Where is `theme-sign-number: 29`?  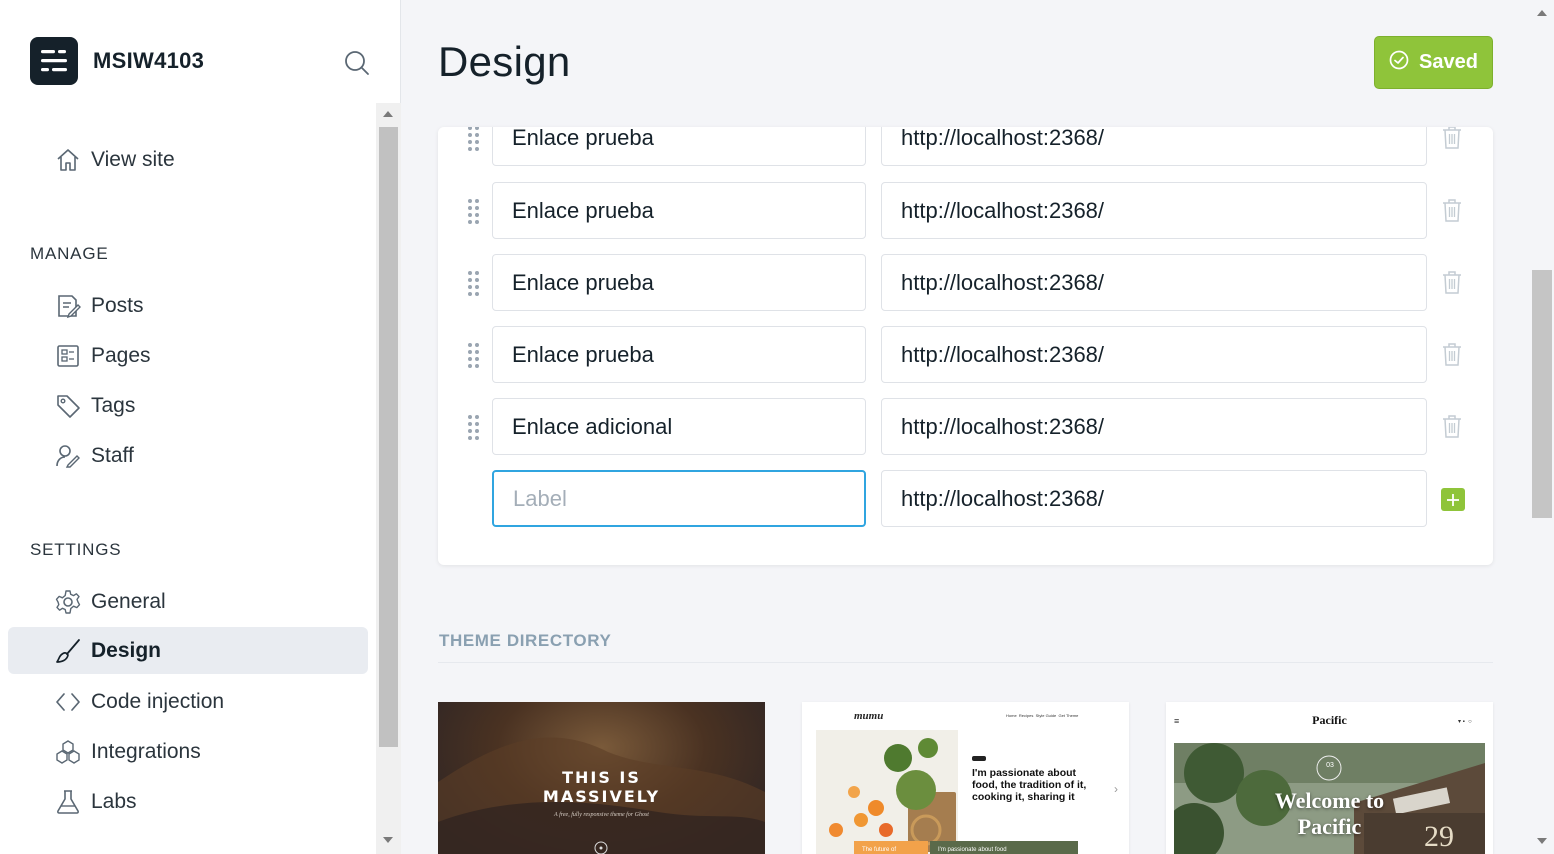
theme-sign-number: 29 is located at coordinates (1439, 836).